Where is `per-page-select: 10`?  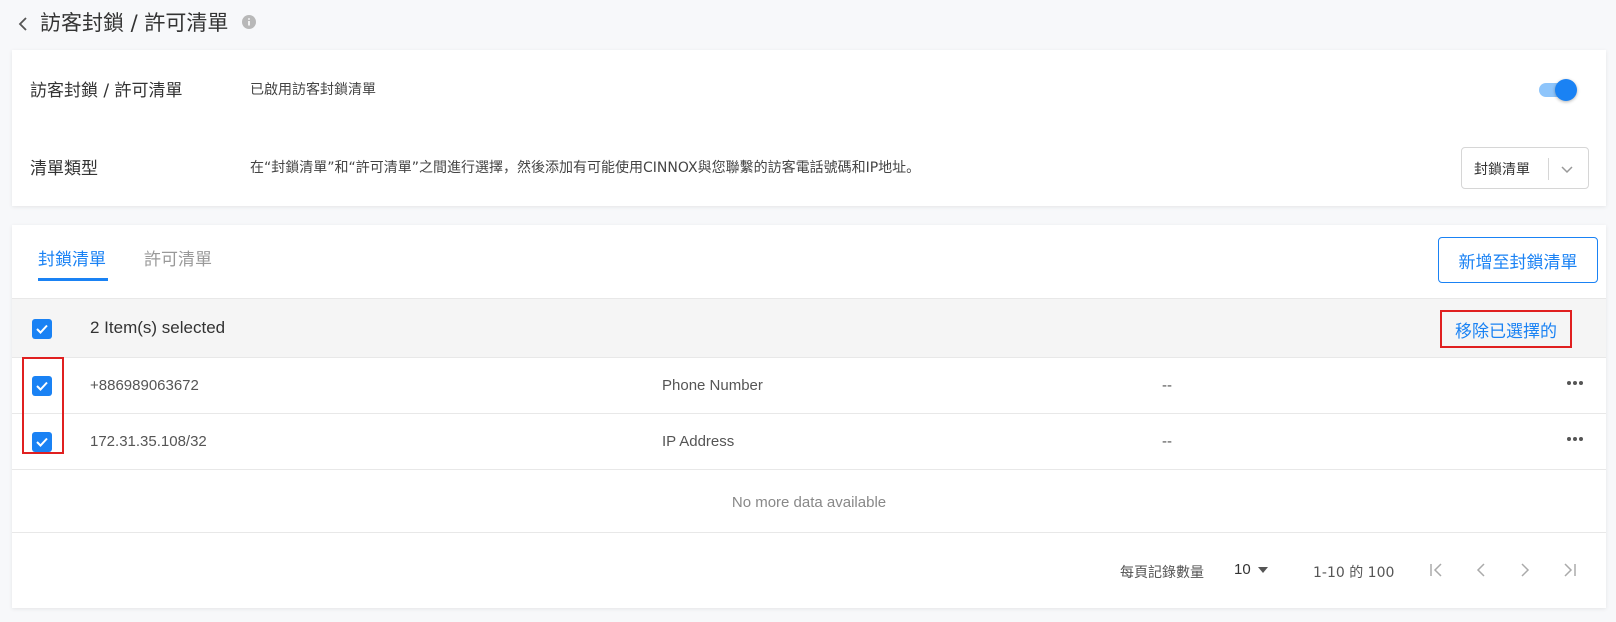 per-page-select: 10 is located at coordinates (1242, 569).